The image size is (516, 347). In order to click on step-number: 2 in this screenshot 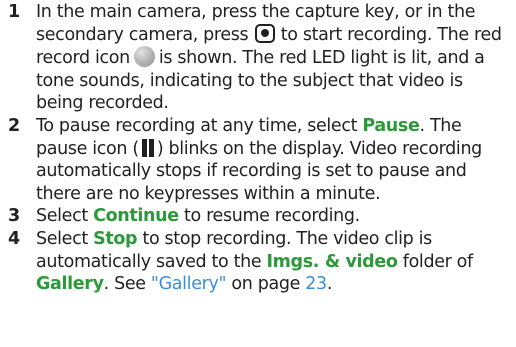, I will do `click(14, 125)`.